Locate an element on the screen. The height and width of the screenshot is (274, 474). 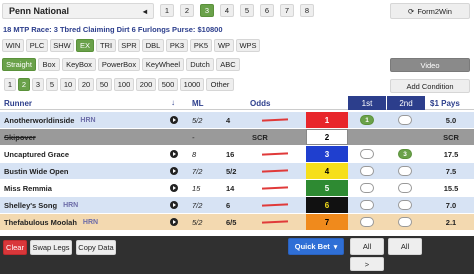
race-tab-5: 5 is located at coordinates (247, 10).